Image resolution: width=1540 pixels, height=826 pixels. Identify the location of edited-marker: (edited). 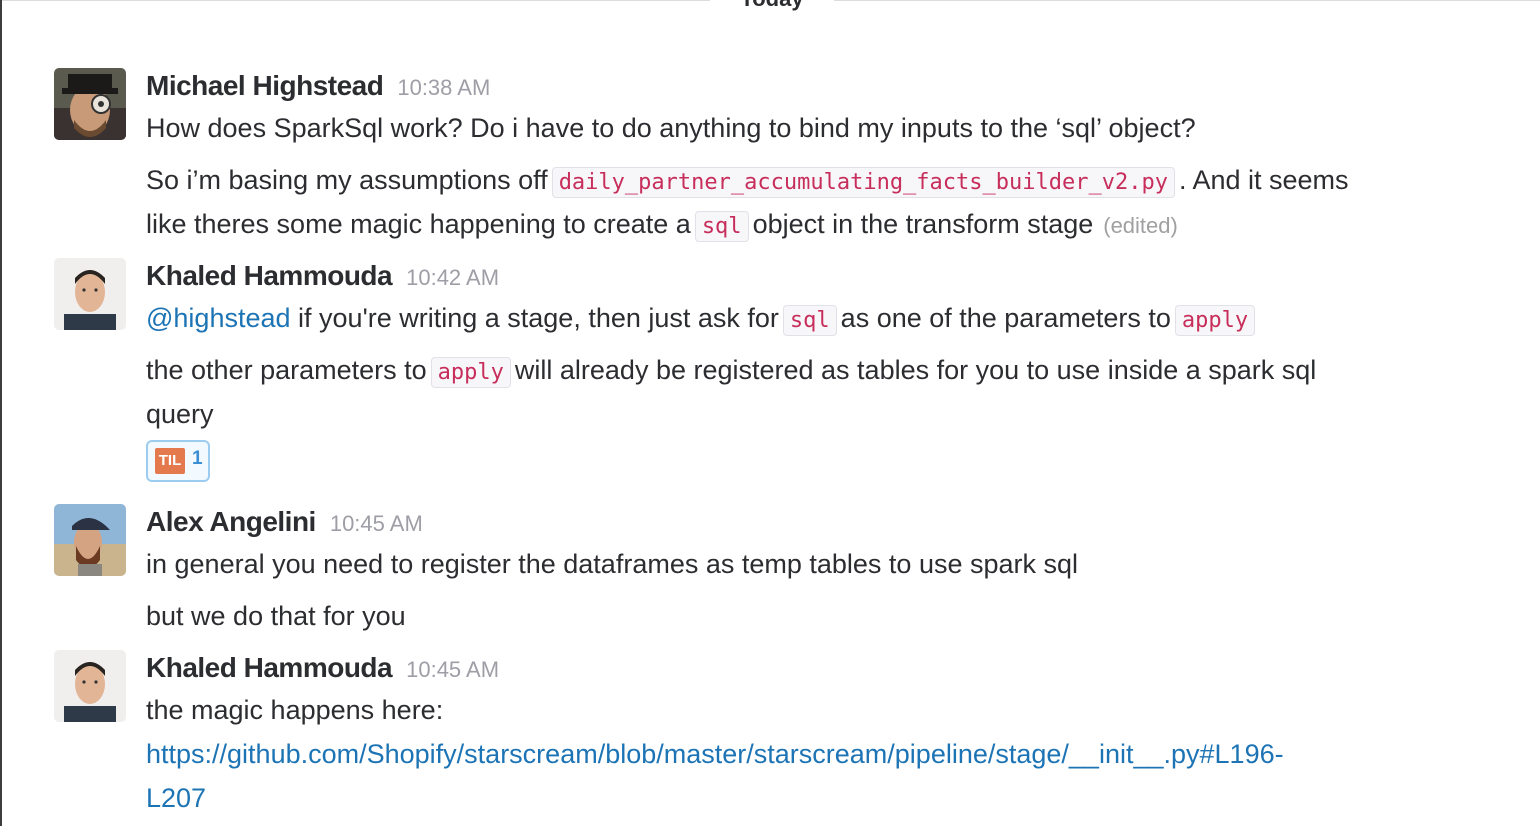
(1140, 225).